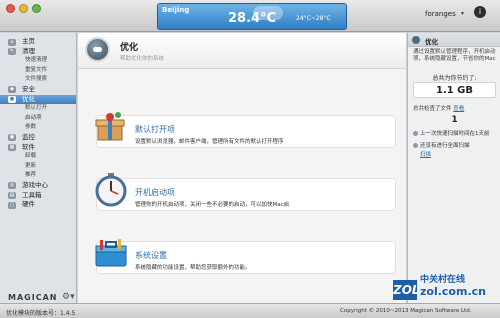  What do you see at coordinates (443, 280) in the screenshot?
I see `watermark-top: 中关村在线` at bounding box center [443, 280].